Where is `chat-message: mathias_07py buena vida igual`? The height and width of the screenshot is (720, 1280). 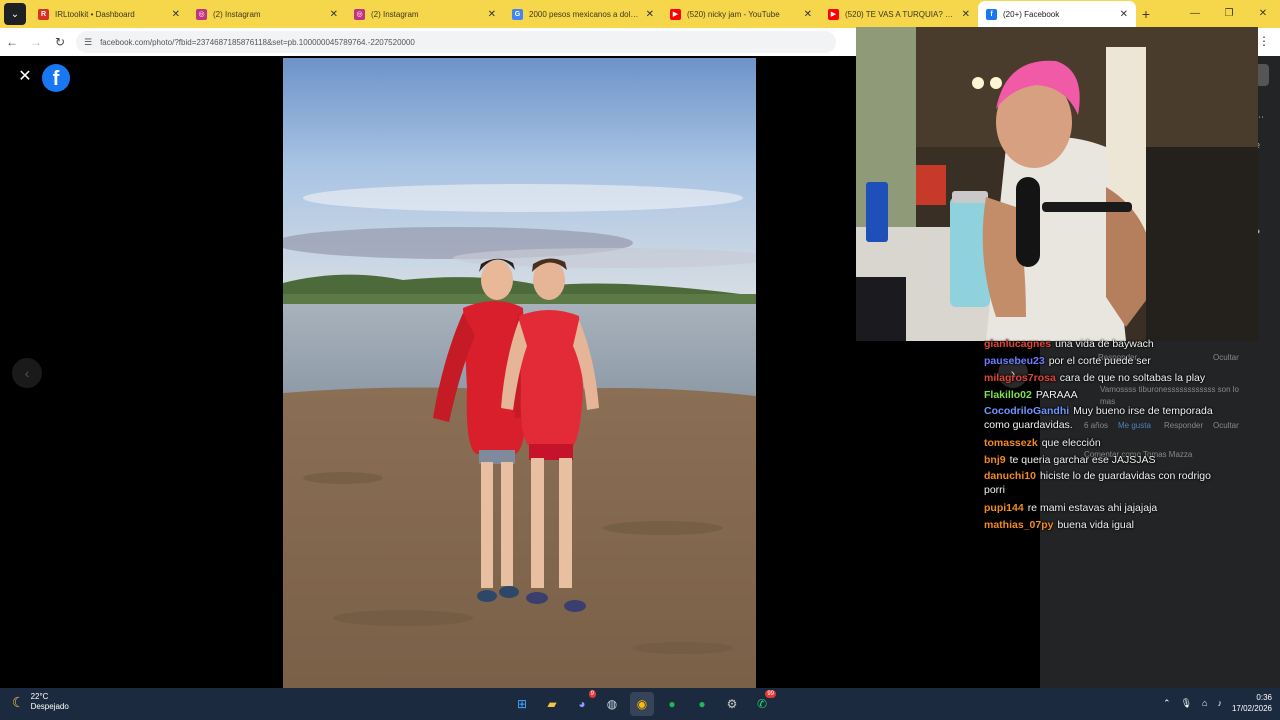
chat-message: mathias_07py buena vida igual is located at coordinates (1124, 525).